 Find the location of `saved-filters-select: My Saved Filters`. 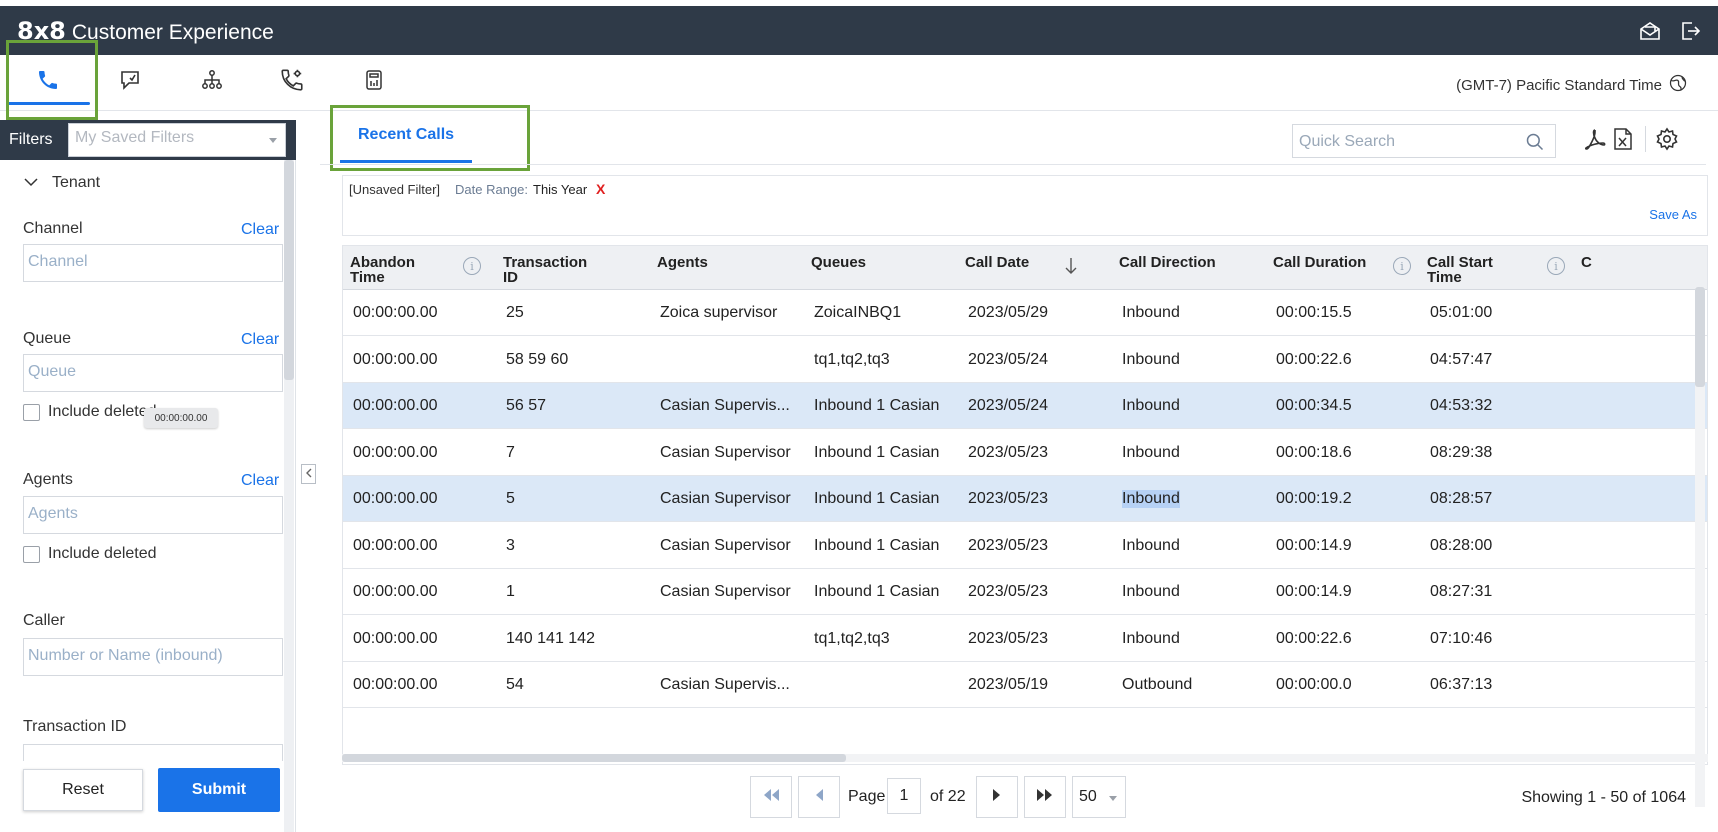

saved-filters-select: My Saved Filters is located at coordinates (177, 140).